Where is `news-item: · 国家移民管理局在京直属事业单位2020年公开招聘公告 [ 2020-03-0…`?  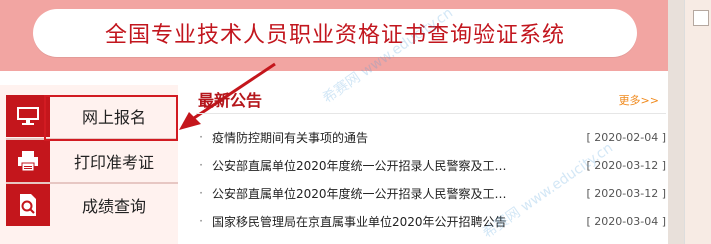
news-item: · 国家移民管理局在京直属事业单位2020年公开招聘公告 [ 2020-03-0… is located at coordinates (431, 221).